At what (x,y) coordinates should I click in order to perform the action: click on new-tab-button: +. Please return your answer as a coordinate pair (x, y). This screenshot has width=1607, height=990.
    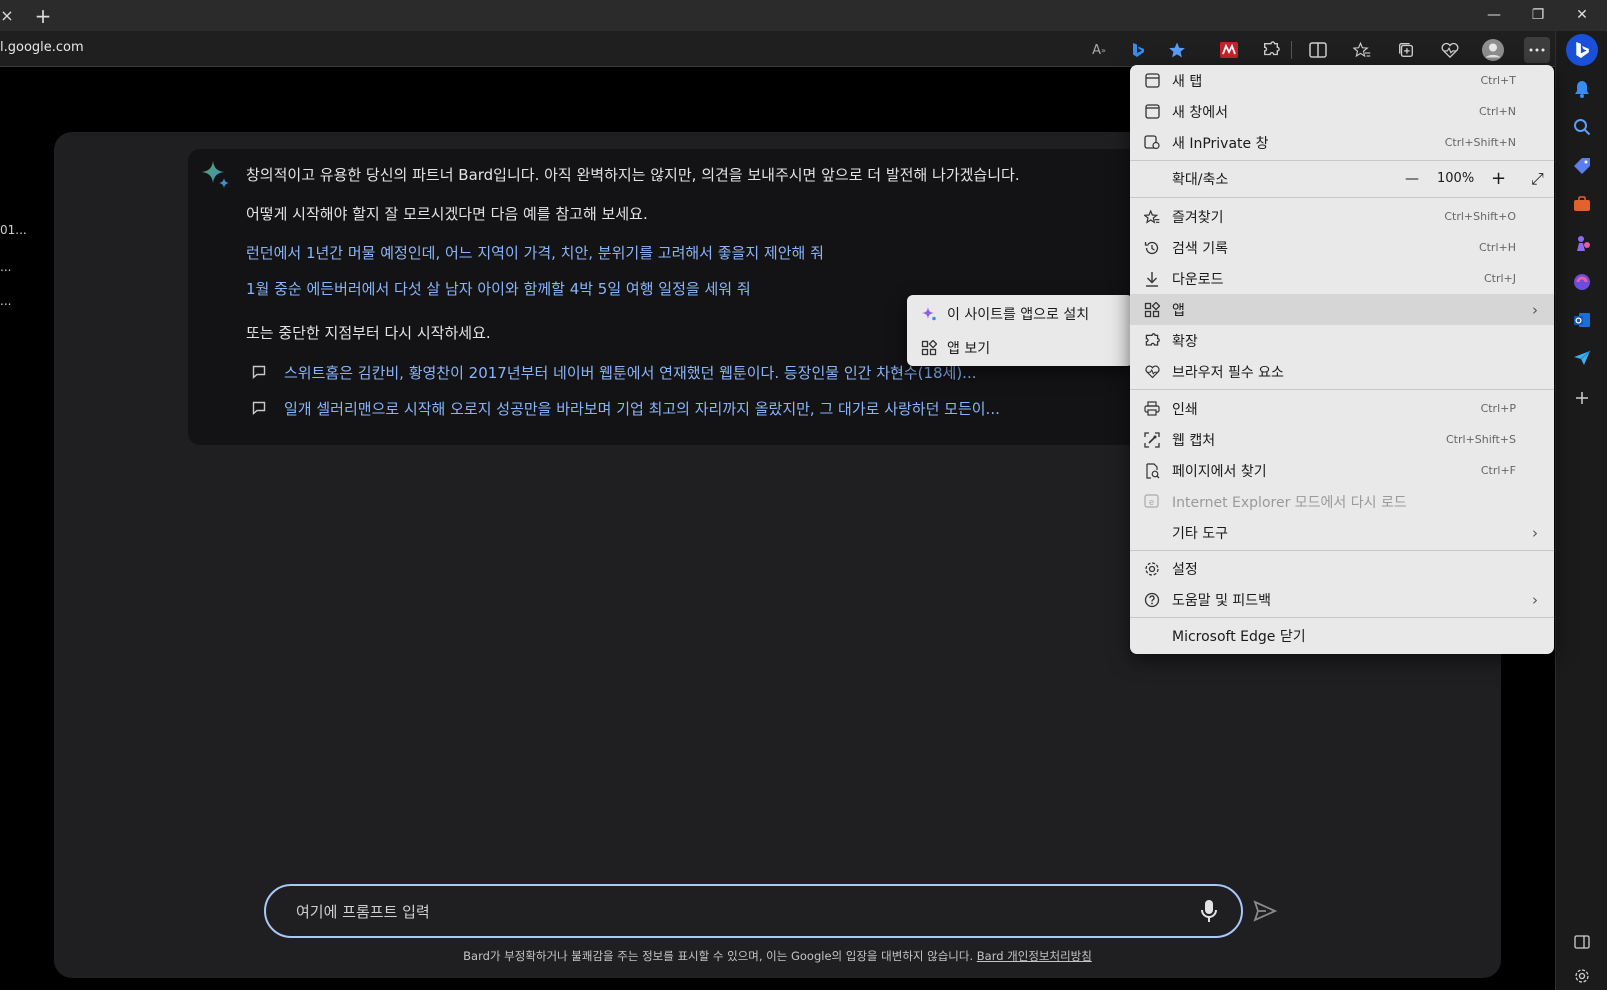
    Looking at the image, I should click on (43, 16).